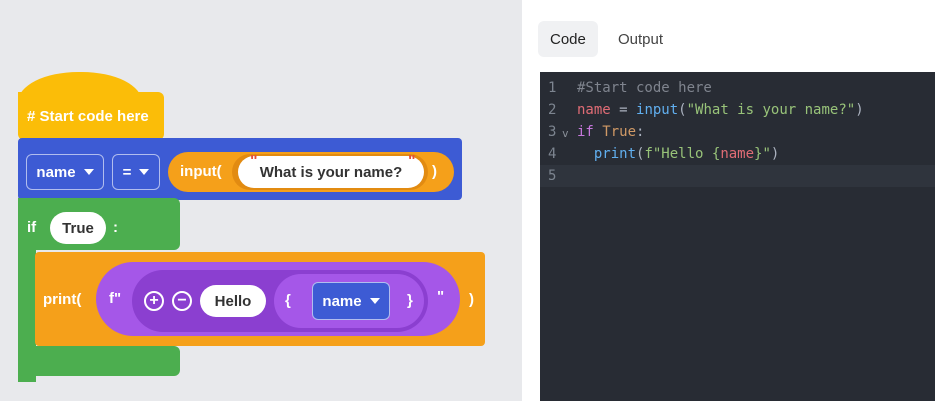  What do you see at coordinates (565, 134) in the screenshot?
I see `fold-chevron-icon: v` at bounding box center [565, 134].